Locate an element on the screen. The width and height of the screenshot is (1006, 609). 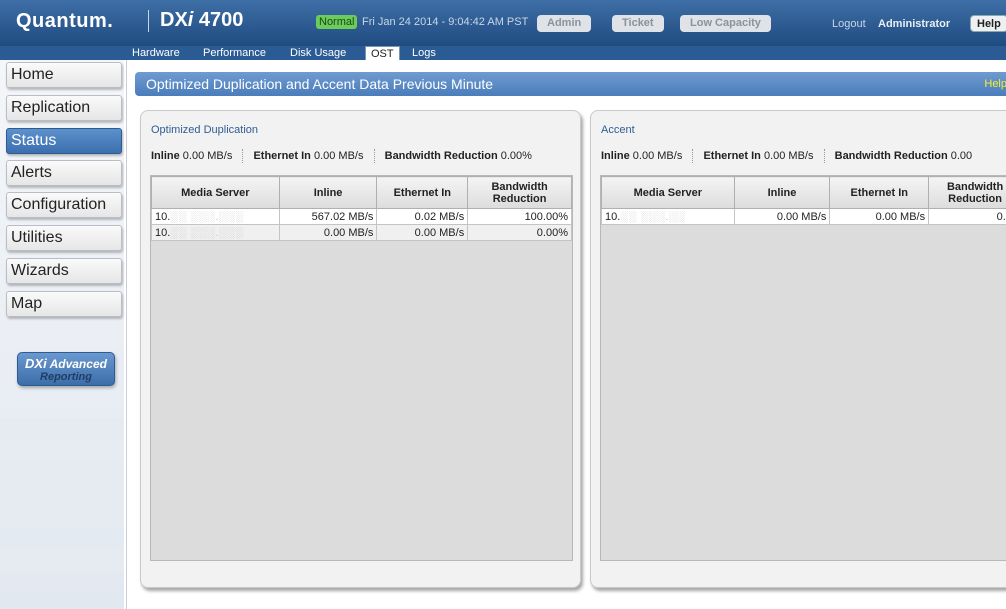
admin-button: Admin is located at coordinates (564, 23).